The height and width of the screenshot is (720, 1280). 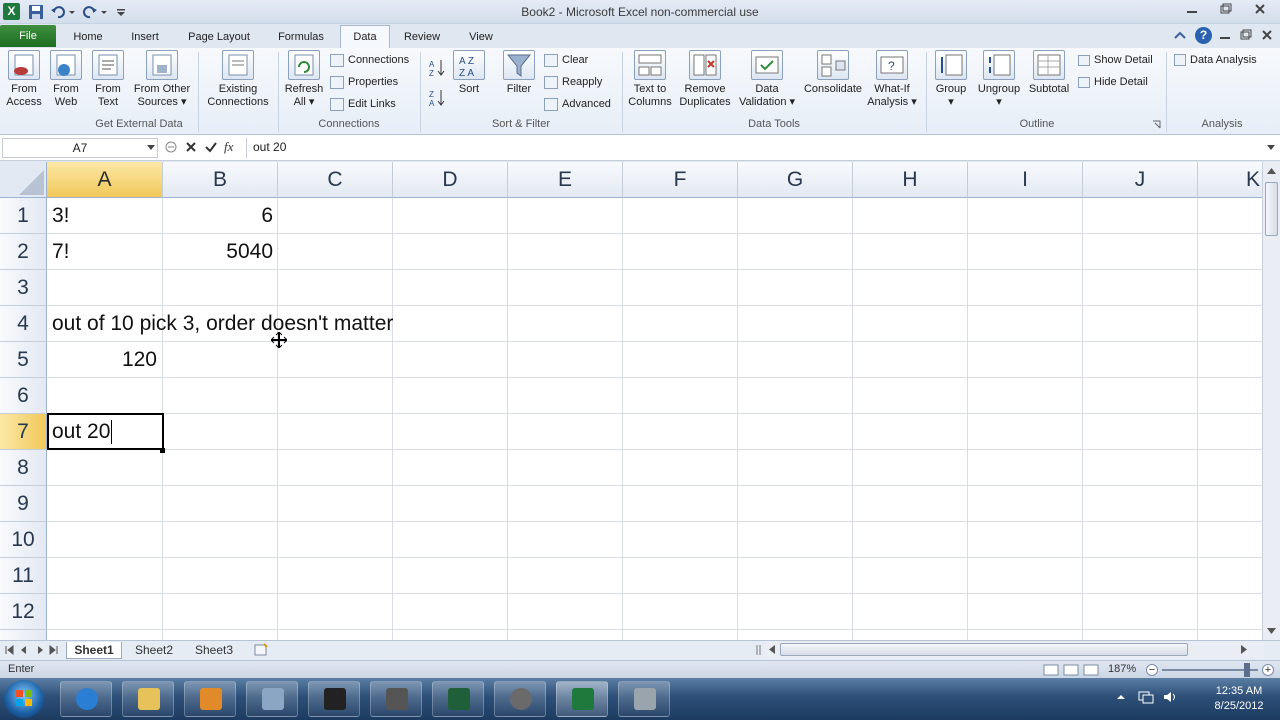 What do you see at coordinates (238, 79) in the screenshot?
I see `existing-connections-button: Existing Connections` at bounding box center [238, 79].